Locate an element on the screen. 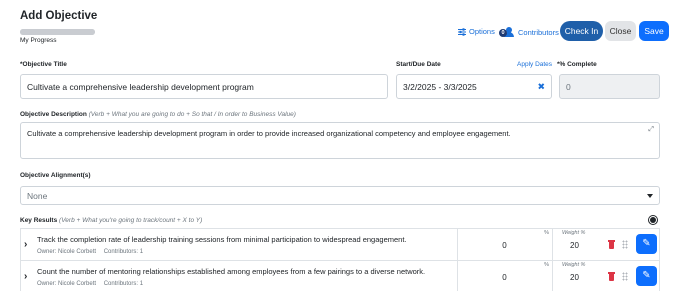  save-button: Save is located at coordinates (654, 31).